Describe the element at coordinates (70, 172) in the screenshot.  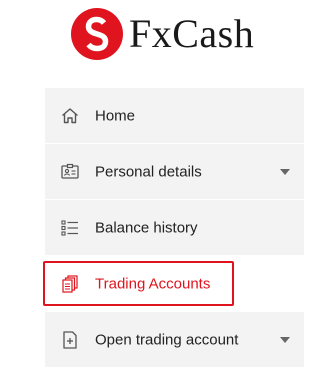
I see `id-card-icon` at that location.